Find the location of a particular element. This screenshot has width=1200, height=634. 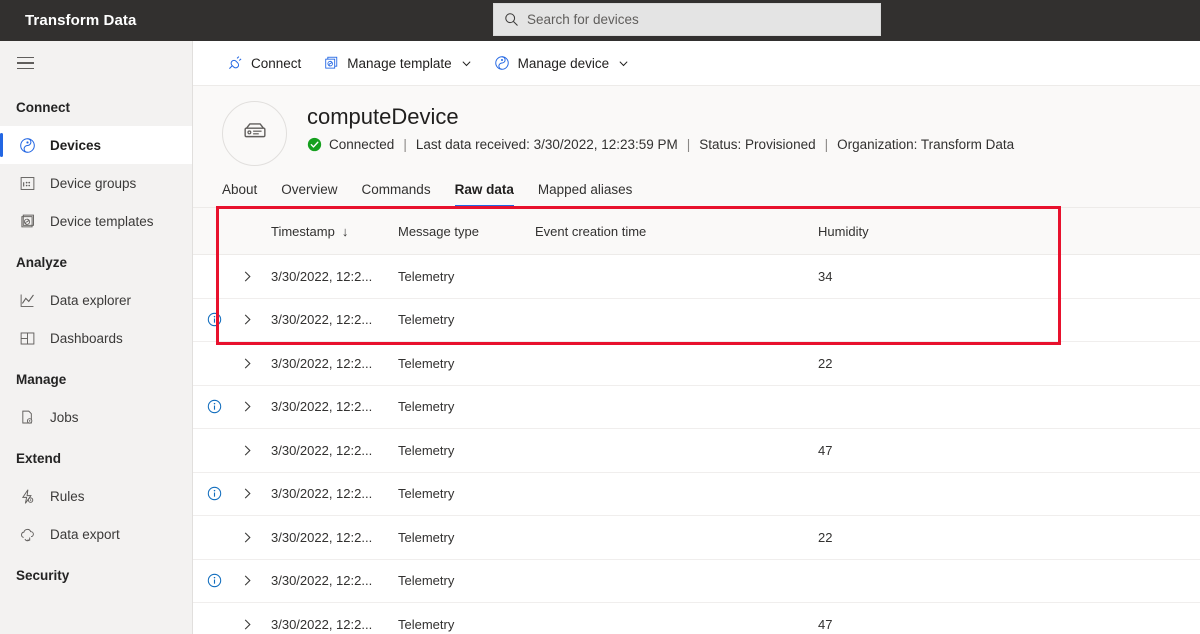

hamburger-icon is located at coordinates (25, 63).